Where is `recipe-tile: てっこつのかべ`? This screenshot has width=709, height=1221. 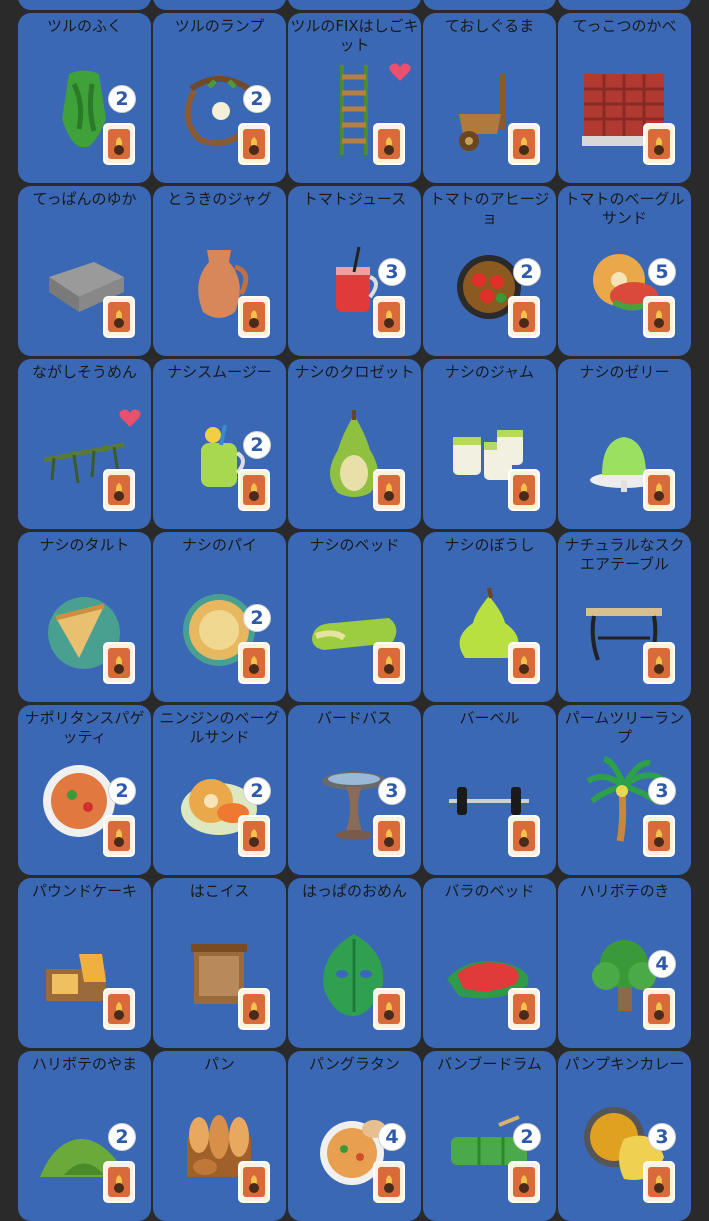
recipe-tile: てっこつのかべ is located at coordinates (624, 98).